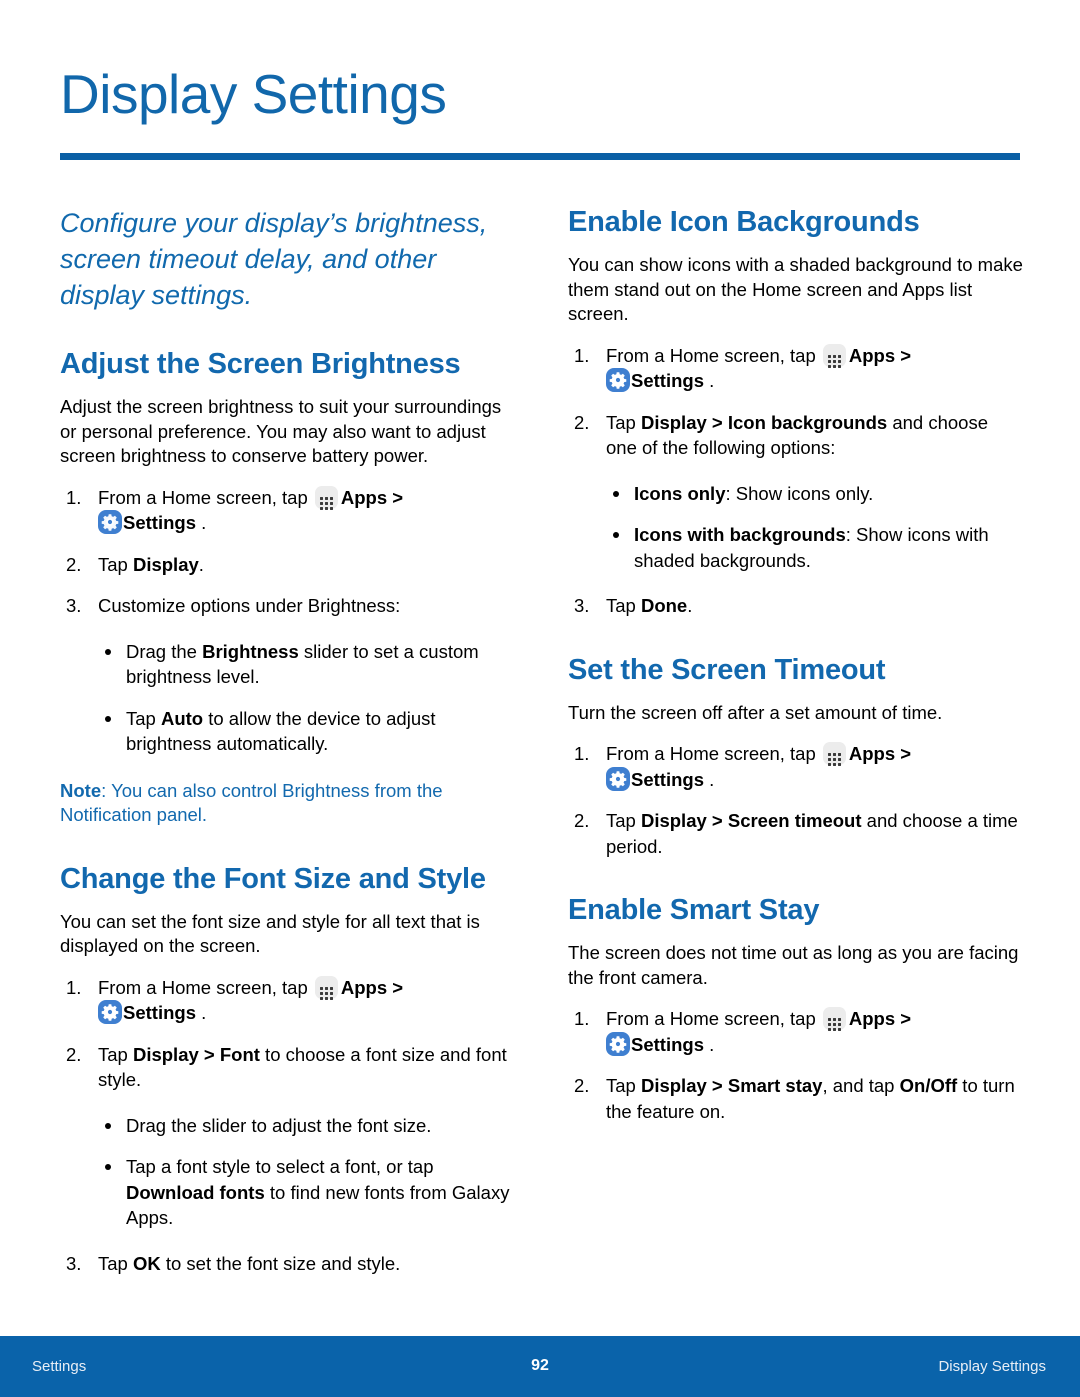 The image size is (1080, 1397). What do you see at coordinates (694, 910) in the screenshot?
I see `section-heading: Enable Smart Stay` at bounding box center [694, 910].